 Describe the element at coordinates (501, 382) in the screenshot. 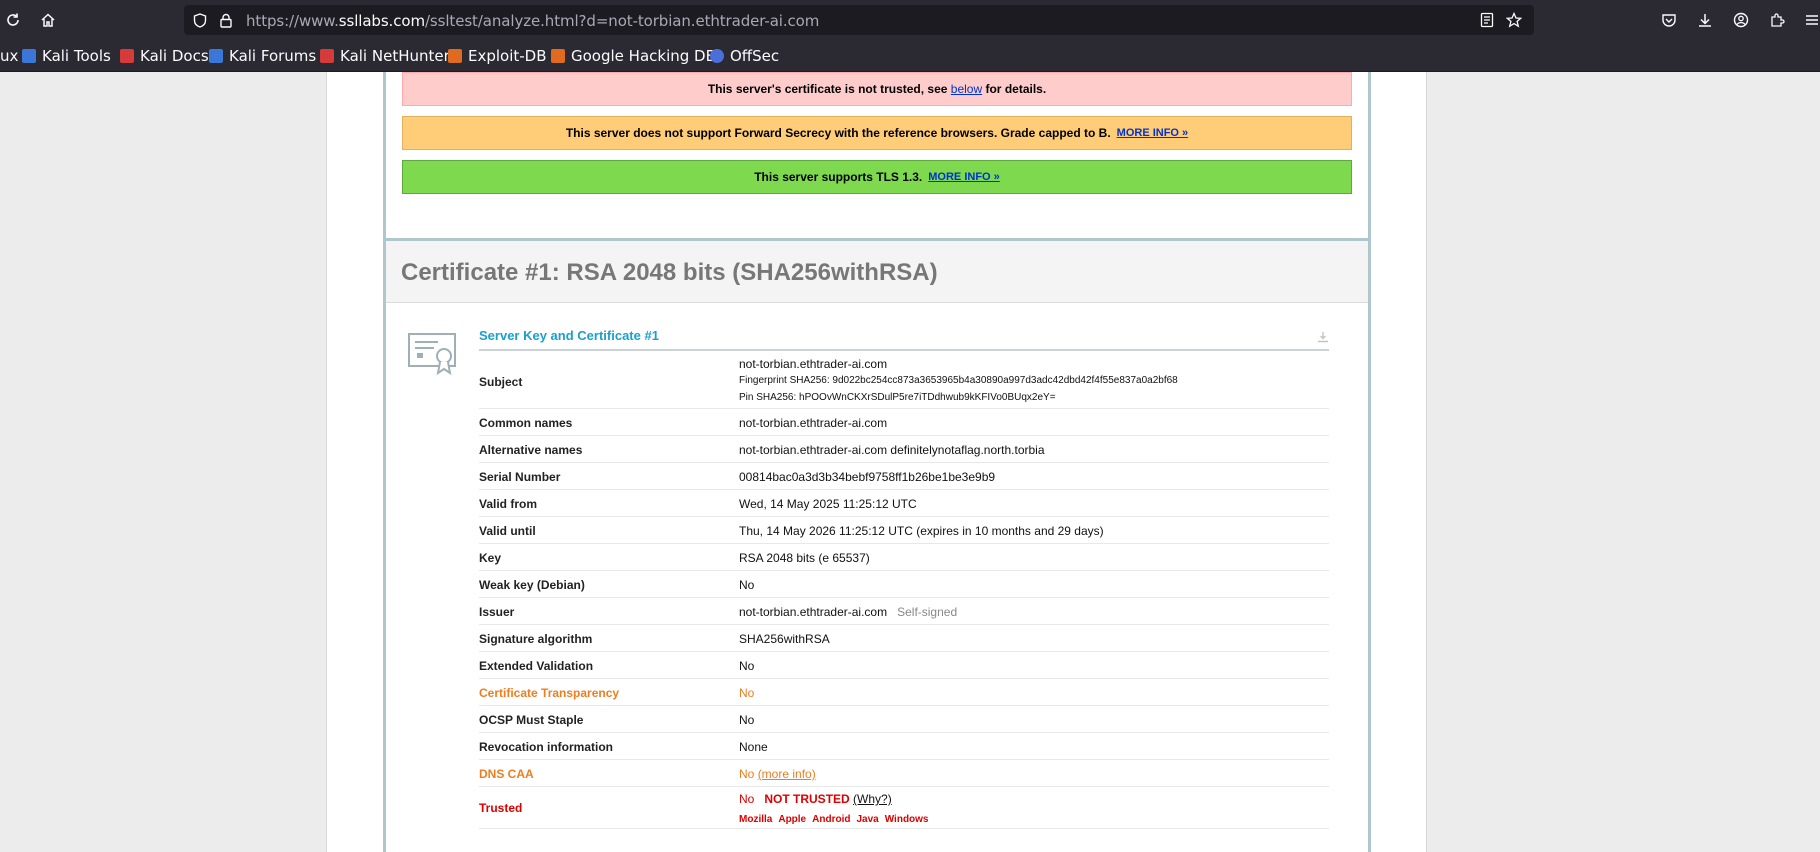

I see `row-label: Subject` at that location.